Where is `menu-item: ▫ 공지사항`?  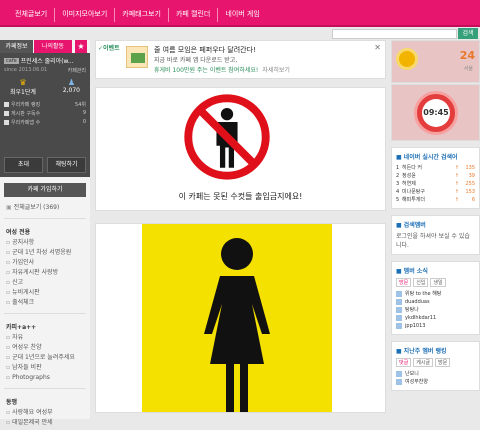
menu-item: ▫ 공지사항 is located at coordinates (45, 243).